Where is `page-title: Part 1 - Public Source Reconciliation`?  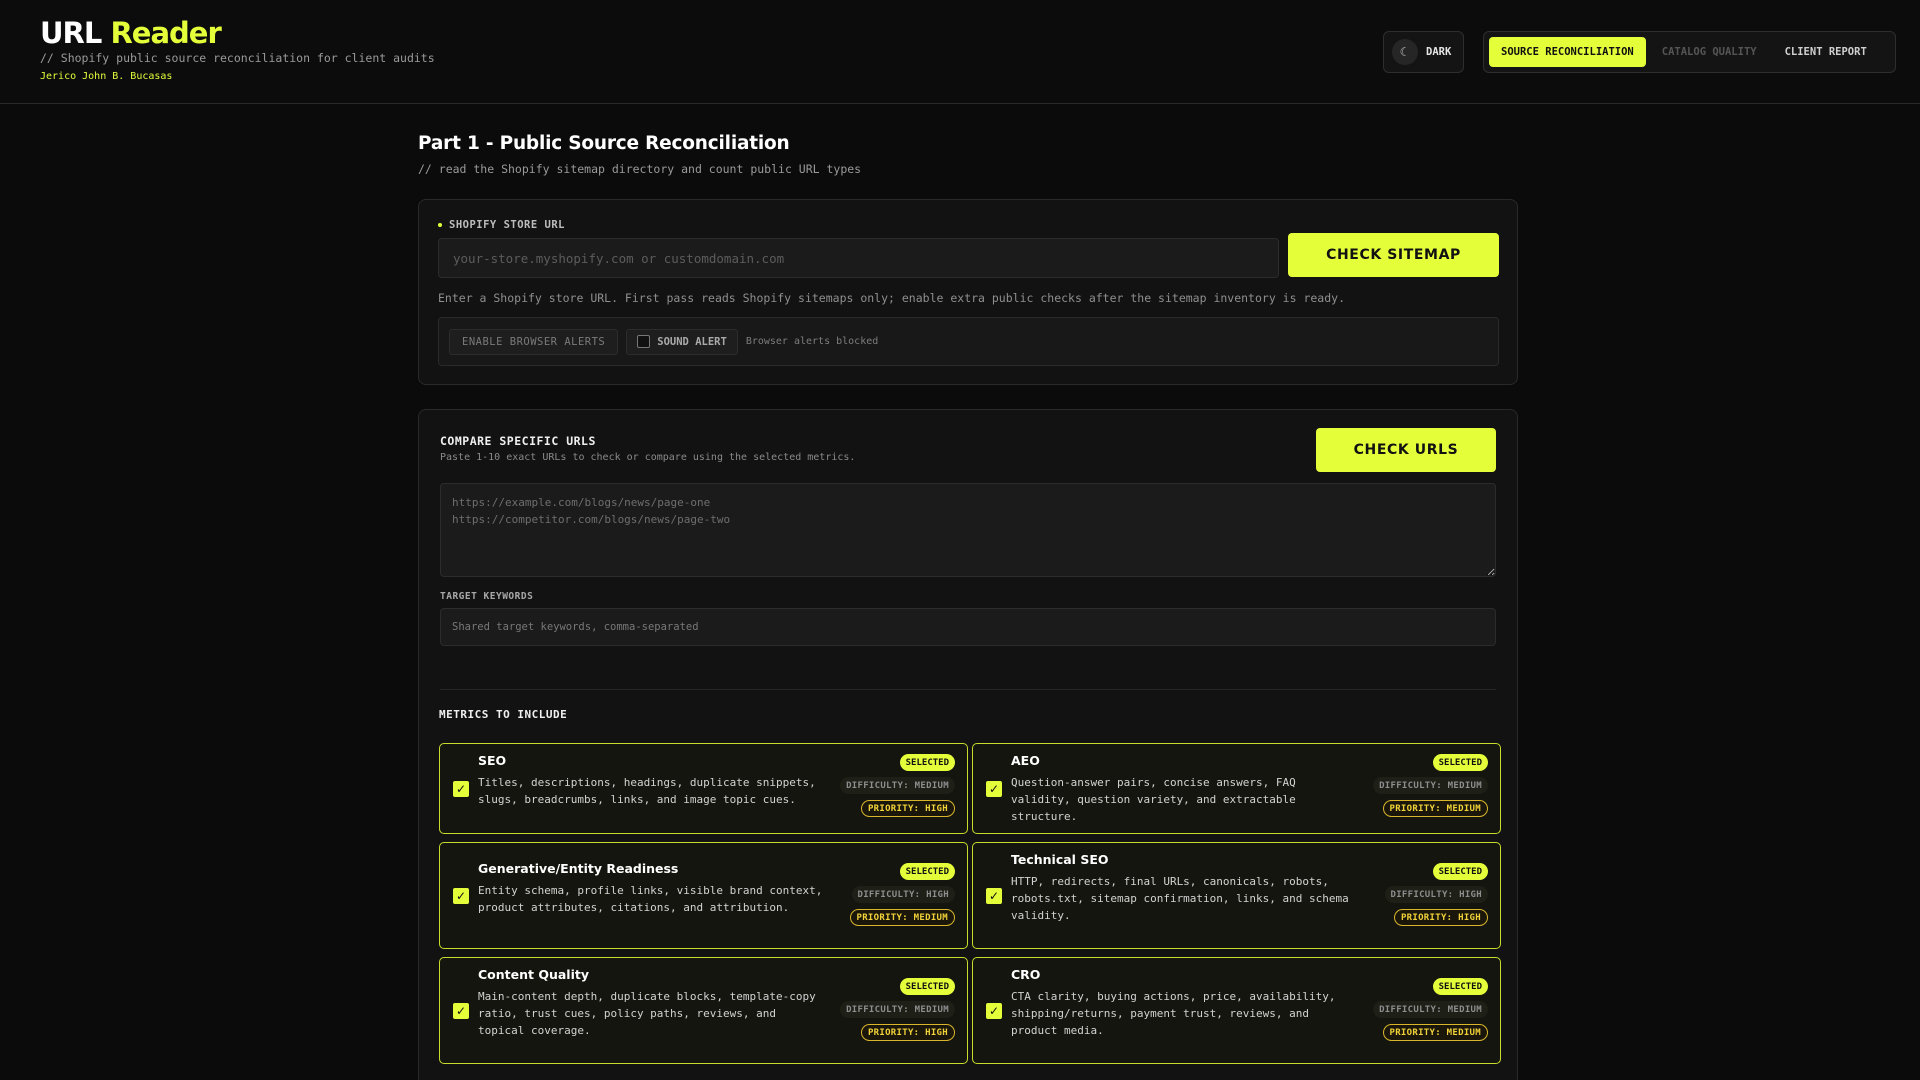 page-title: Part 1 - Public Source Reconciliation is located at coordinates (604, 143).